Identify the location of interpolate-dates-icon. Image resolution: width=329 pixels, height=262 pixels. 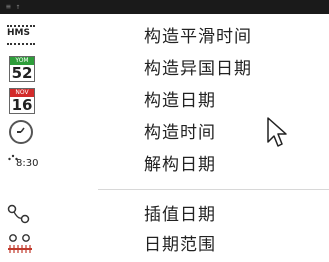
(20, 215).